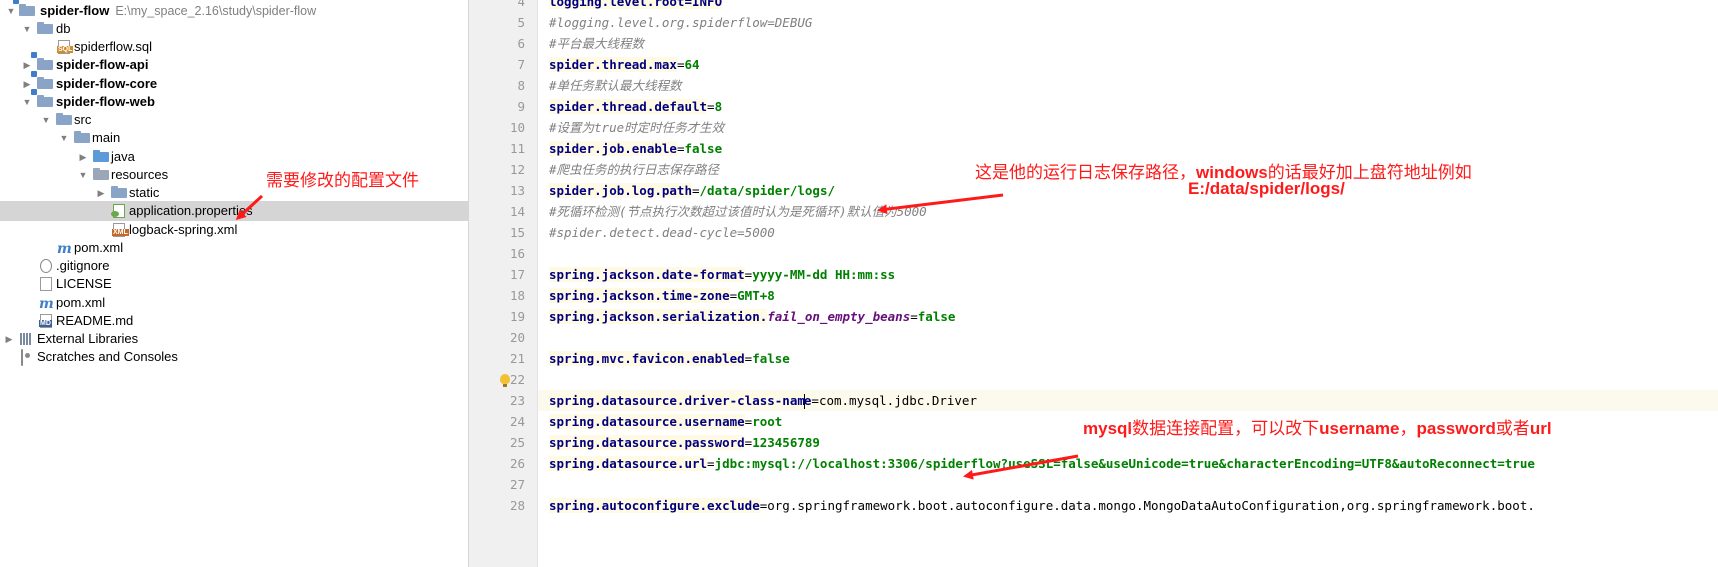  Describe the element at coordinates (144, 192) in the screenshot. I see `tree-item-label: static` at that location.